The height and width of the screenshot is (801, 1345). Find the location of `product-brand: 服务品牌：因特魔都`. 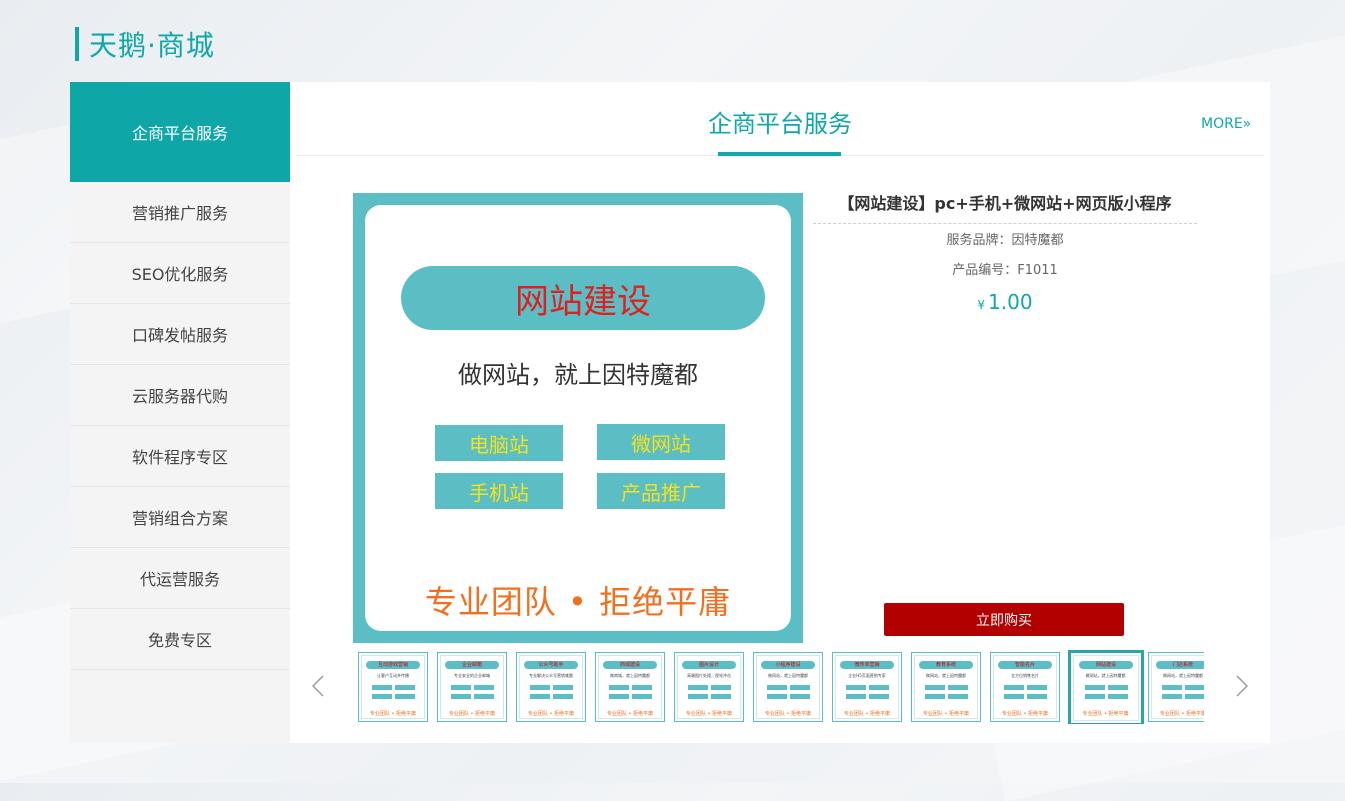

product-brand: 服务品牌：因特魔都 is located at coordinates (1005, 240).